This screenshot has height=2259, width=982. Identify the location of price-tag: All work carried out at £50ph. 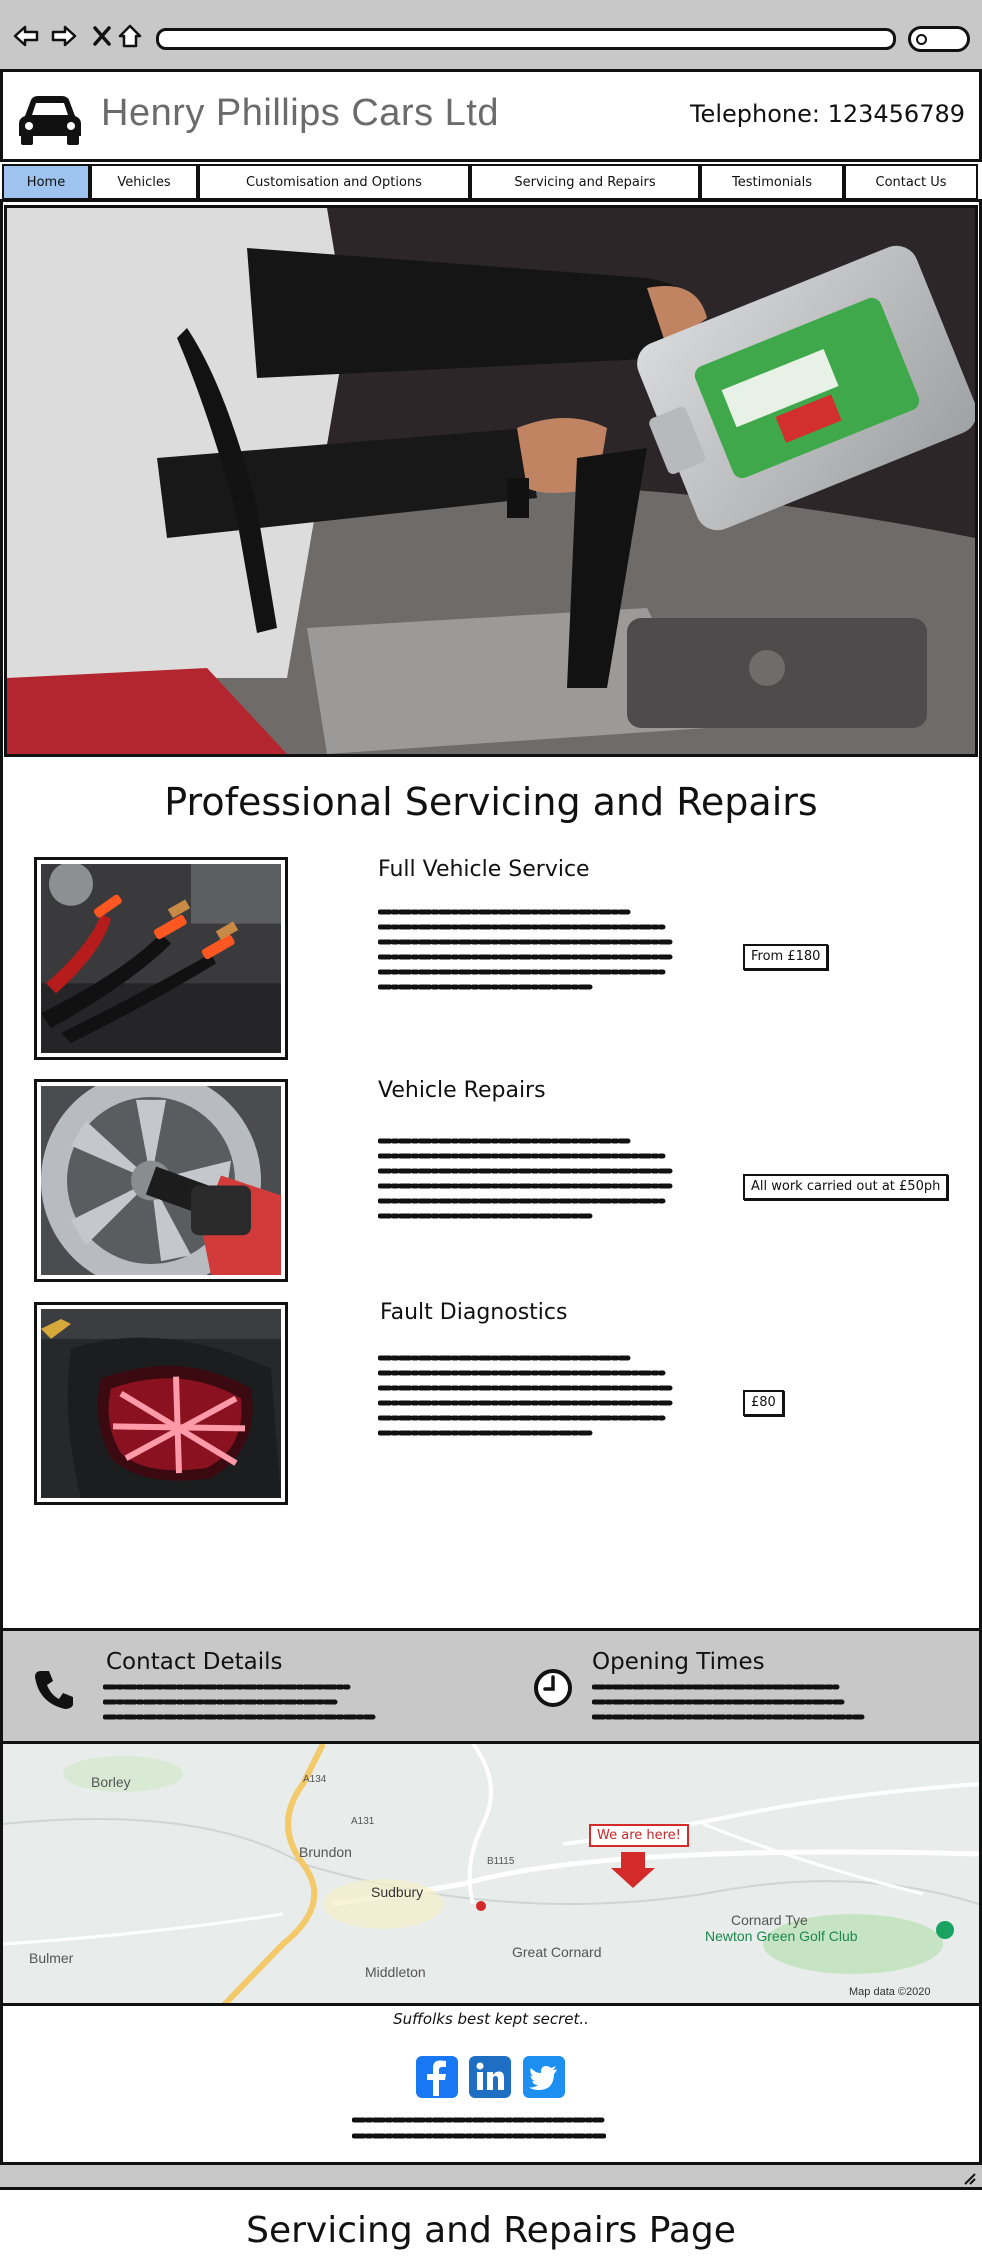
(846, 1187).